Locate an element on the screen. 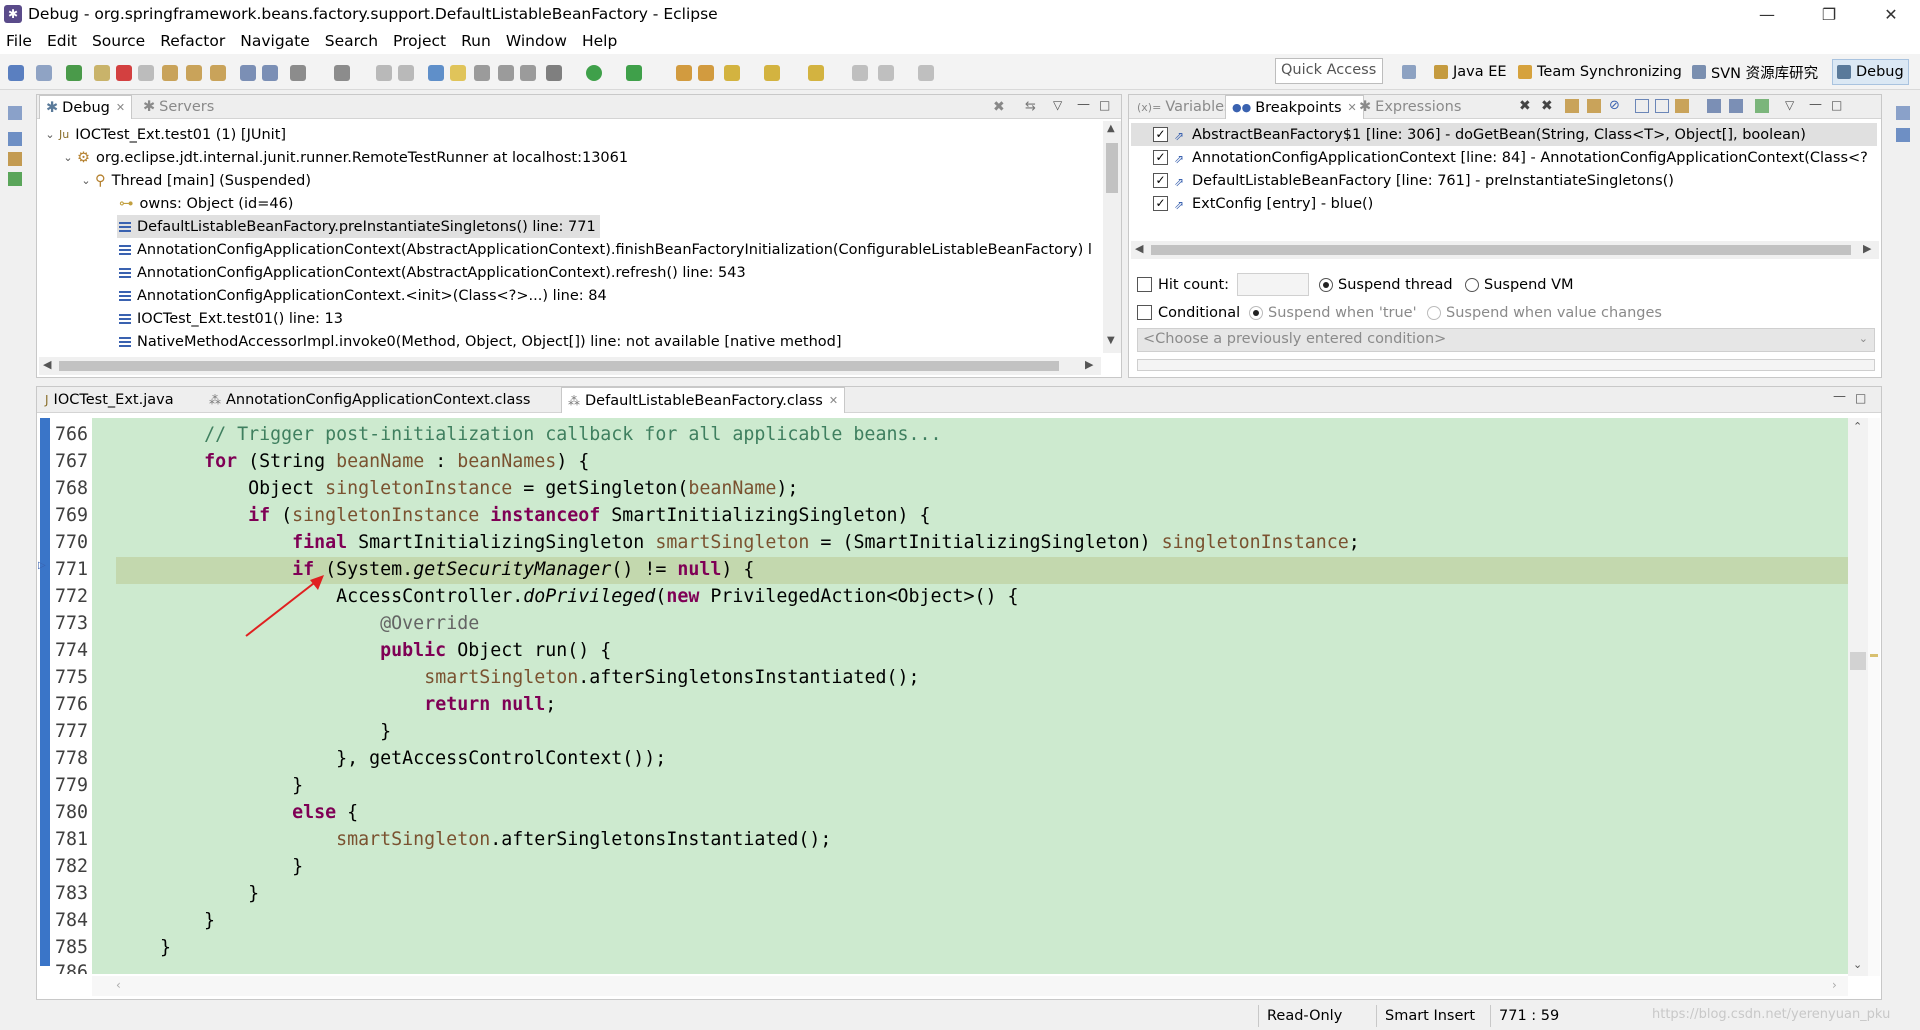 This screenshot has width=1920, height=1030. skip-all-breakpoints-icon: ⊘ is located at coordinates (1614, 105).